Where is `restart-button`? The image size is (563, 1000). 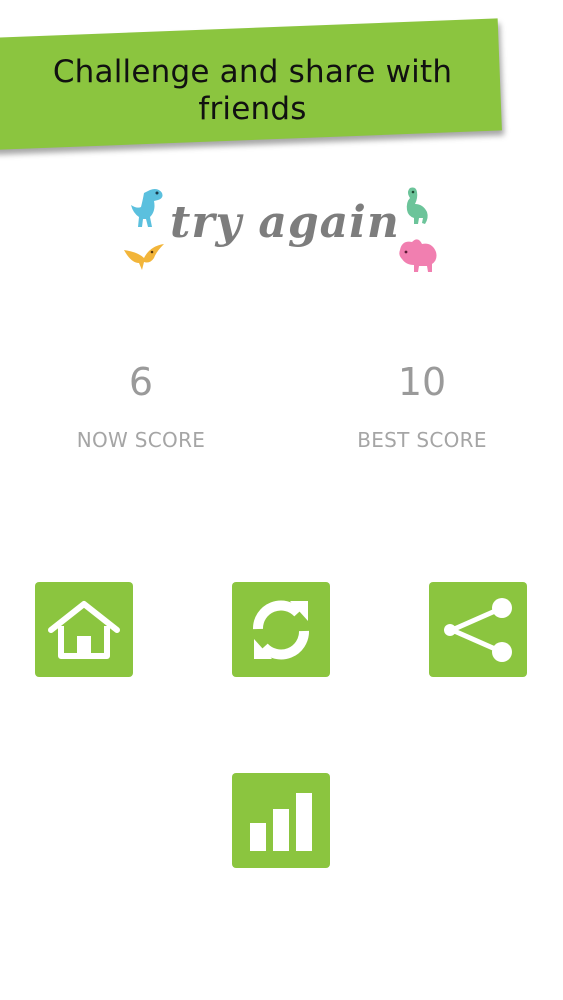 restart-button is located at coordinates (281, 629).